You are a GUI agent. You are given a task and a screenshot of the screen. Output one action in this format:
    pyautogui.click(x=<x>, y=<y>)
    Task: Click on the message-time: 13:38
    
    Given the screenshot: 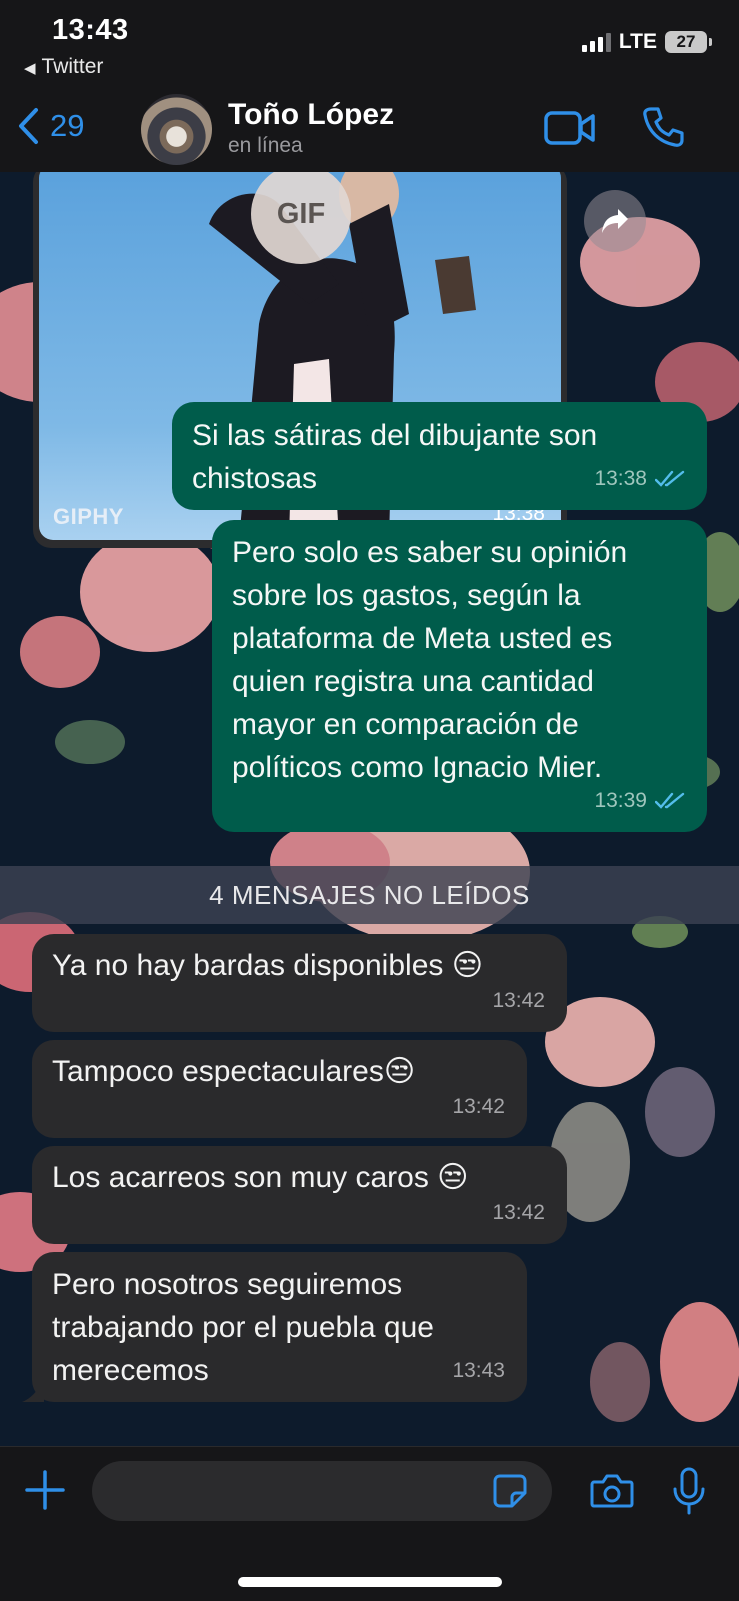 What is the action you would take?
    pyautogui.click(x=620, y=478)
    